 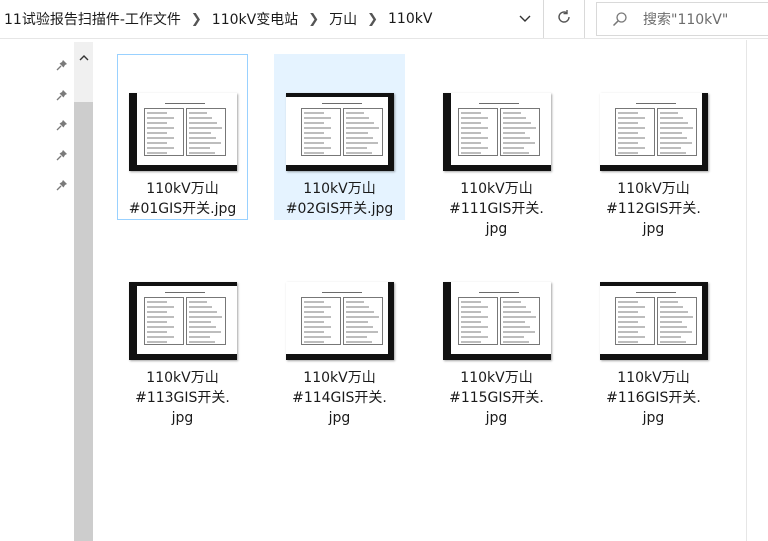 I want to click on search-box: 搜索"110kV", so click(x=682, y=19).